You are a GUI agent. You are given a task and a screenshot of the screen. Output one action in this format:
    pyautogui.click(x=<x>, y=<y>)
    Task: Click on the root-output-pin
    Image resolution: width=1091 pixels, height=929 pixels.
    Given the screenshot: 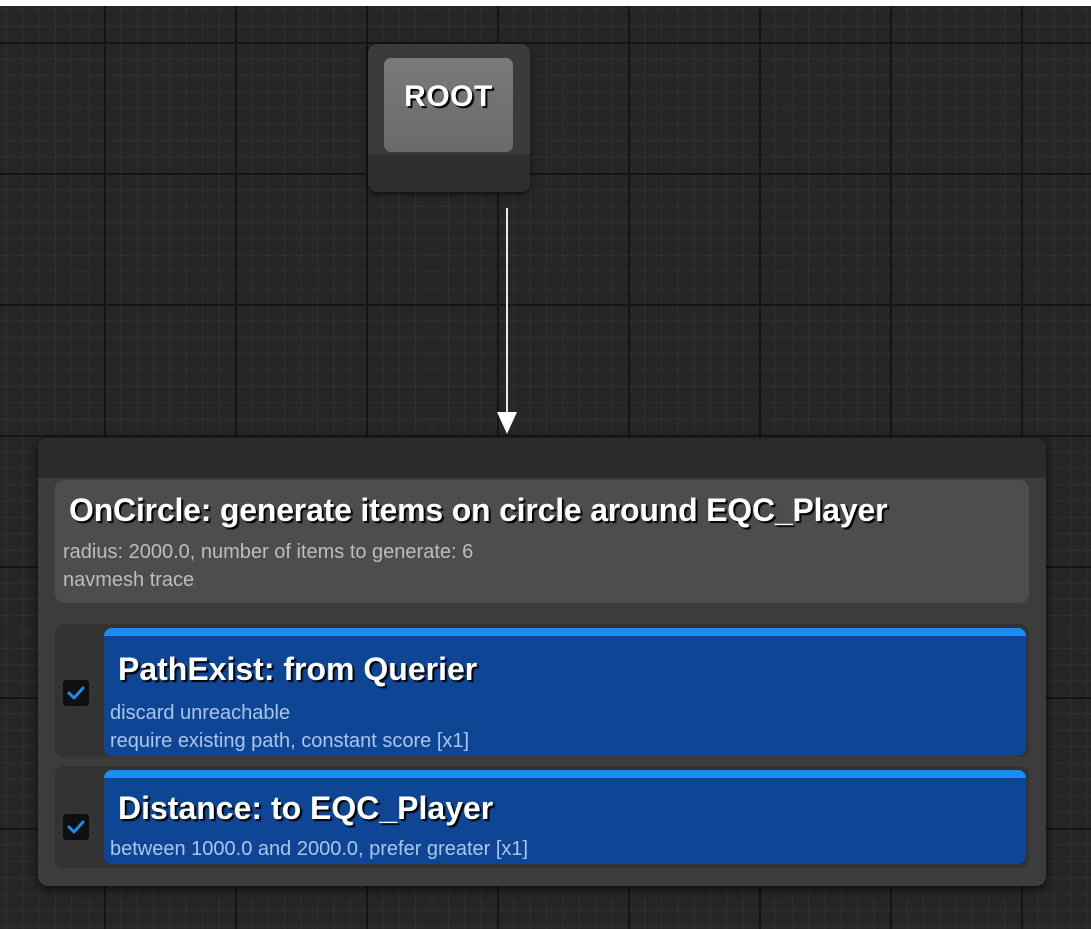 What is the action you would take?
    pyautogui.click(x=449, y=173)
    